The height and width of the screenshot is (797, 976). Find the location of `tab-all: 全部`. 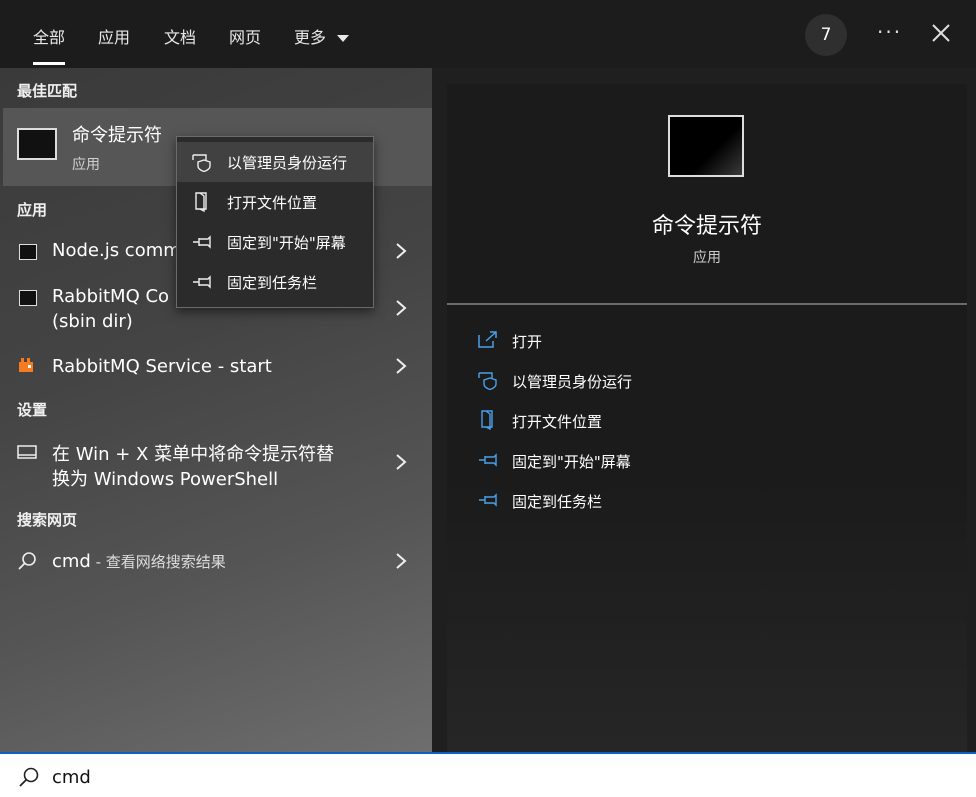

tab-all: 全部 is located at coordinates (49, 44).